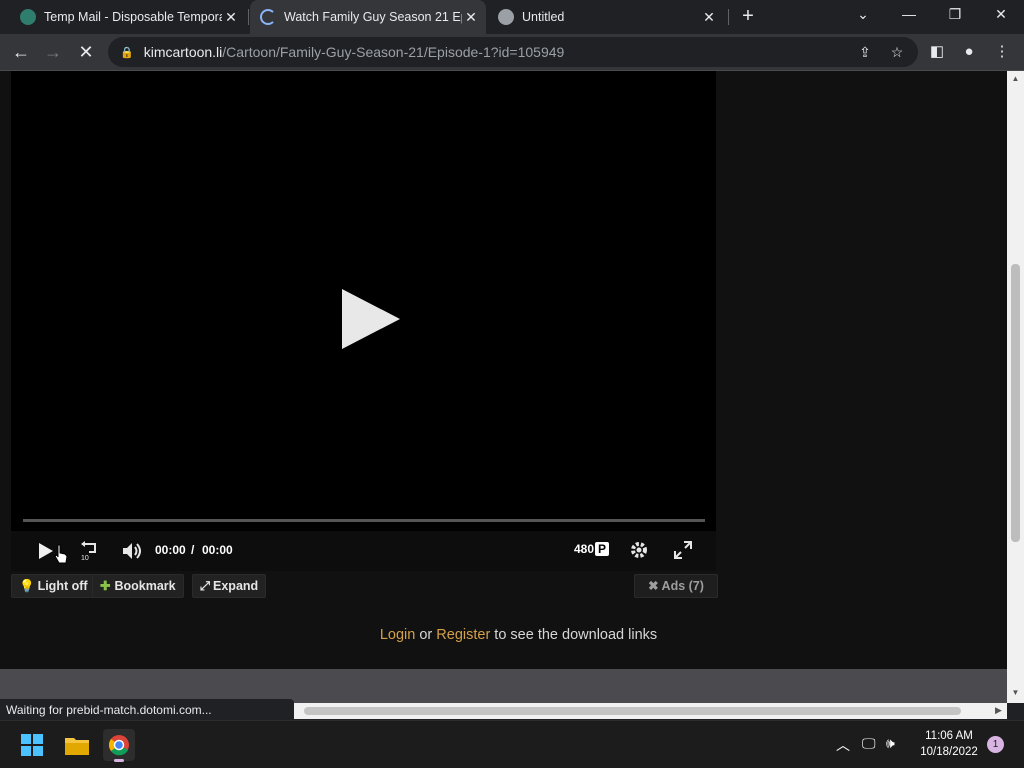 Image resolution: width=1024 pixels, height=768 pixels. What do you see at coordinates (909, 15) in the screenshot?
I see `minimize-button: —` at bounding box center [909, 15].